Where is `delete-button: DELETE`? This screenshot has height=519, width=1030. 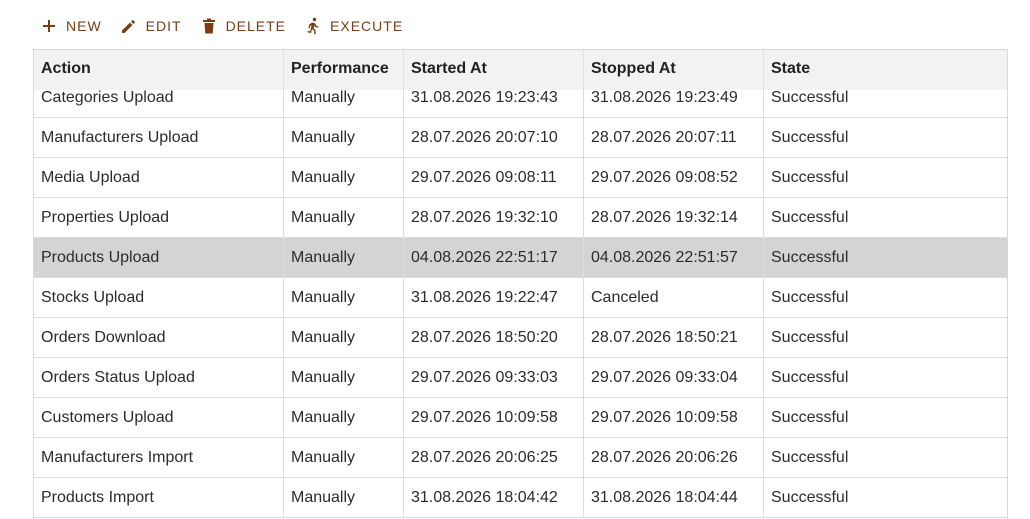 delete-button: DELETE is located at coordinates (243, 26).